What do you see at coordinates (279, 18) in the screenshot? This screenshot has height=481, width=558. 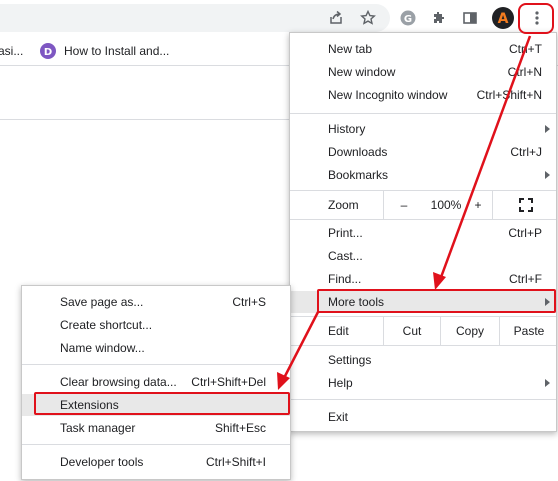 I see `browser-toolbar: G A` at bounding box center [279, 18].